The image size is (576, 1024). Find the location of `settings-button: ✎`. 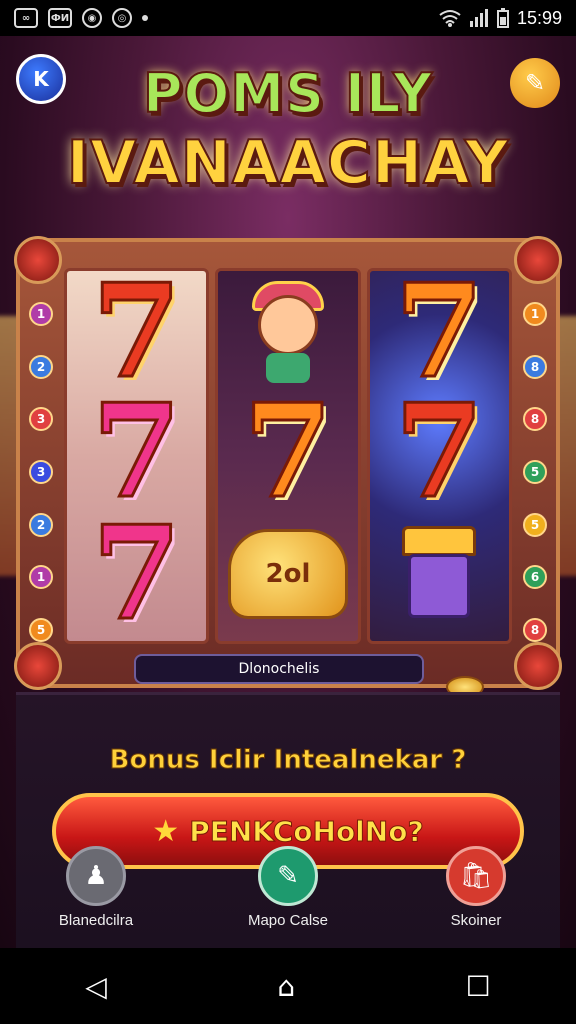

settings-button: ✎ is located at coordinates (535, 83).